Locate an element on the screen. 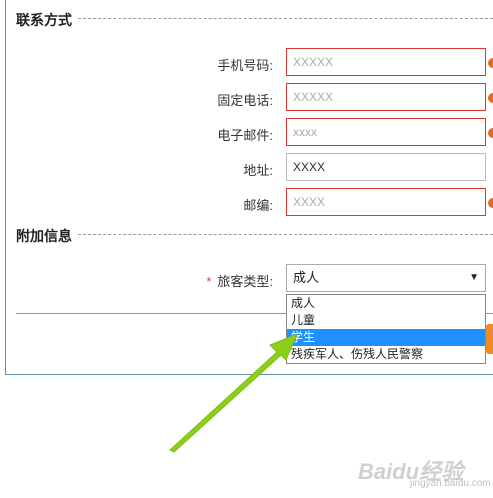 Image resolution: width=493 pixels, height=498 pixels. watermark-subtext: jingyan.baidu.com is located at coordinates (450, 483).